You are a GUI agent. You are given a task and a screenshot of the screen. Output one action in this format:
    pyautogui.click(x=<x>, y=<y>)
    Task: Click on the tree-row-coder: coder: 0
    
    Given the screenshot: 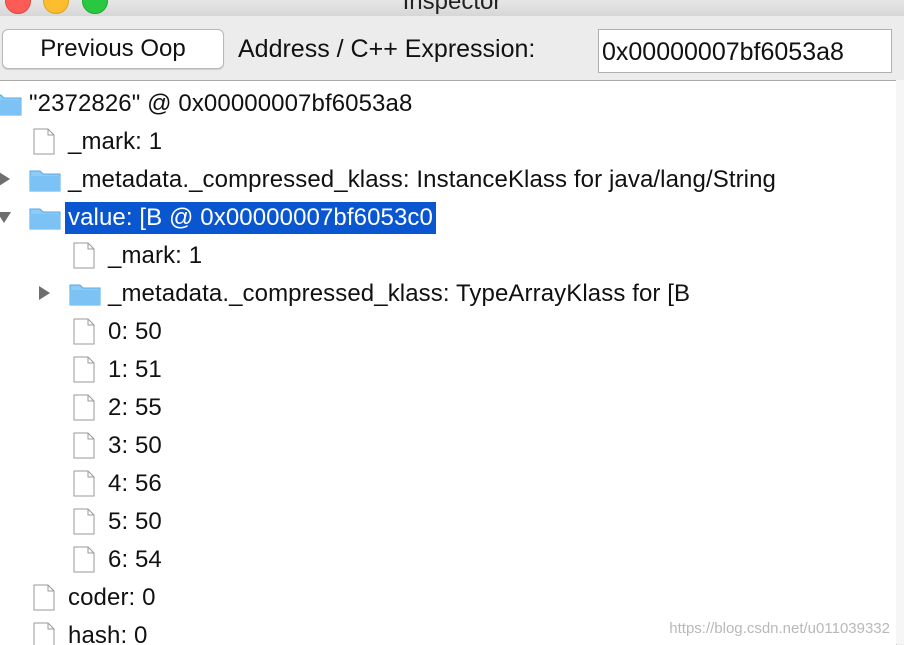 What is the action you would take?
    pyautogui.click(x=448, y=598)
    